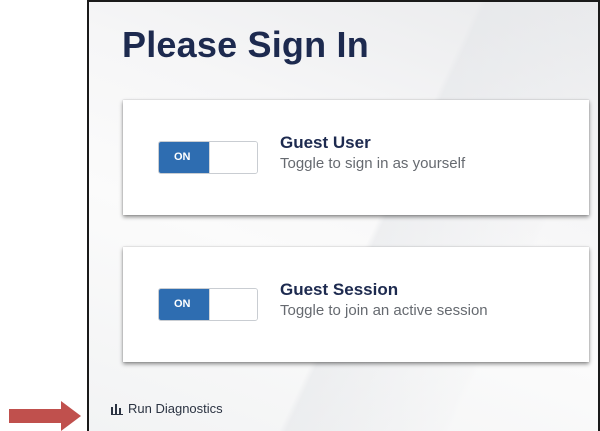 This screenshot has height=431, width=600. I want to click on guest-session-description: Toggle to join an active session, so click(384, 310).